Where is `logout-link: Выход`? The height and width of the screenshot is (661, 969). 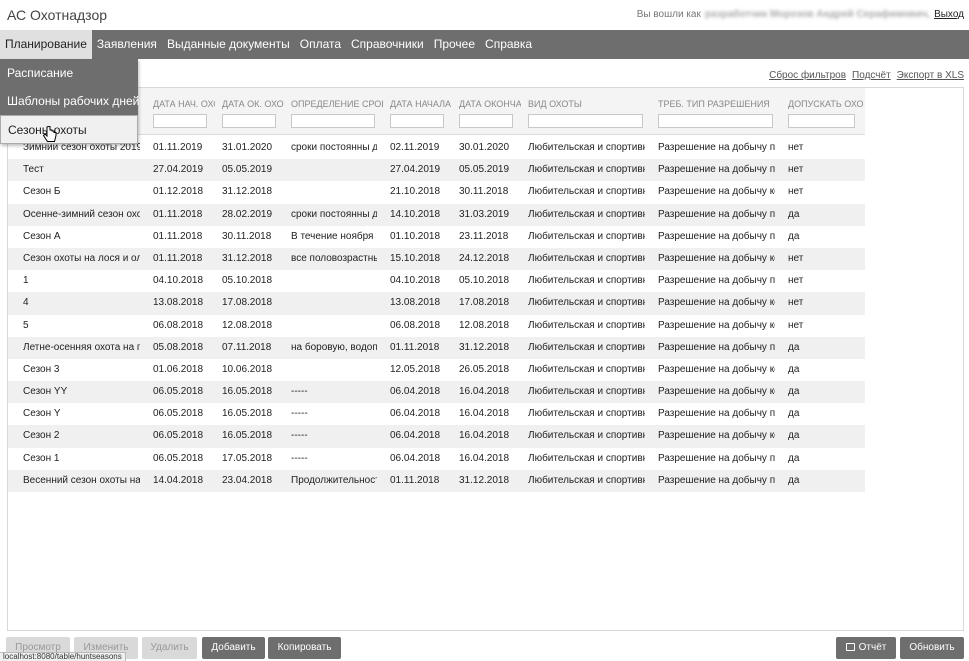
logout-link: Выход is located at coordinates (949, 14).